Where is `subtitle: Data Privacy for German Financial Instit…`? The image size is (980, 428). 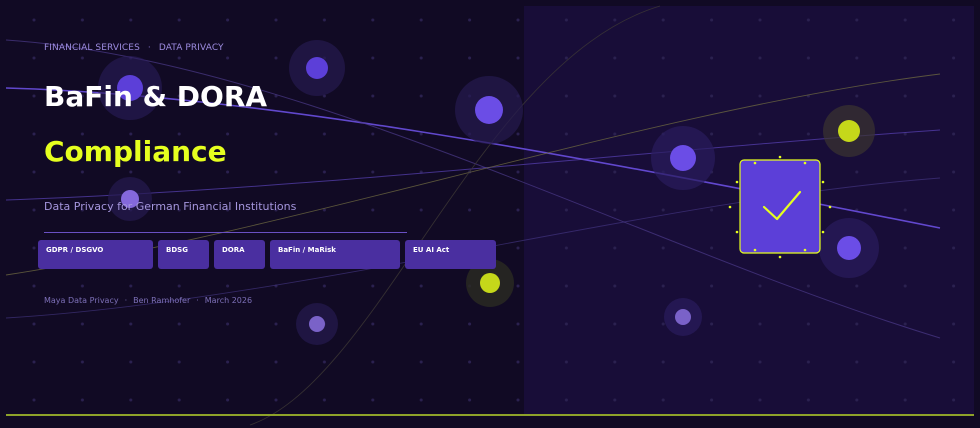
subtitle: Data Privacy for German Financial Instit… is located at coordinates (170, 206).